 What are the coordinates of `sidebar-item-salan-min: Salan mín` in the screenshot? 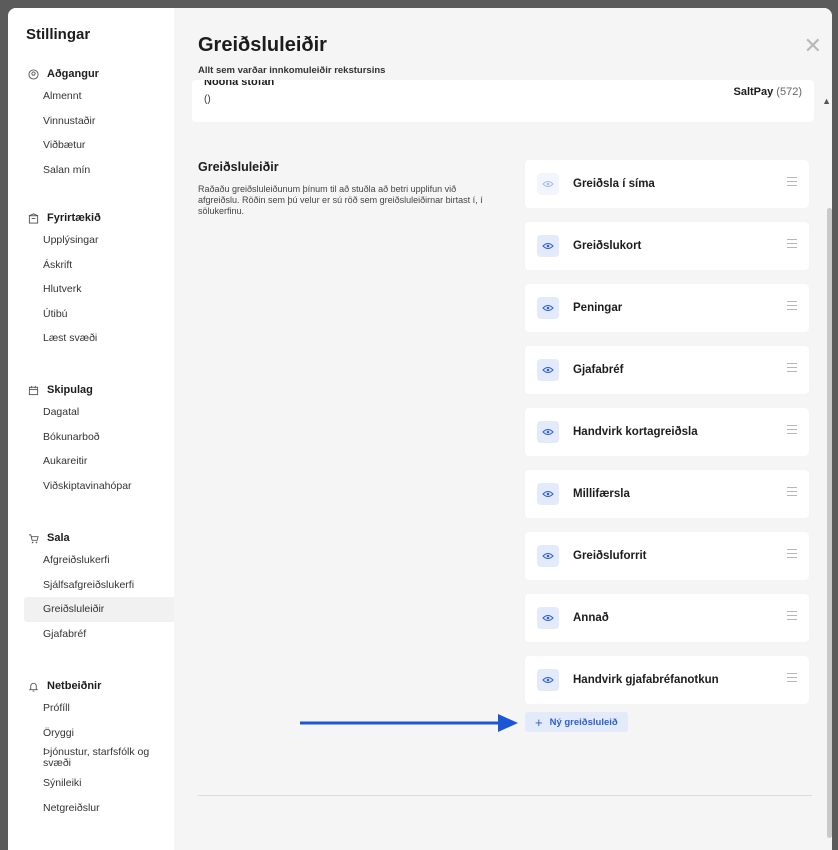 It's located at (100, 170).